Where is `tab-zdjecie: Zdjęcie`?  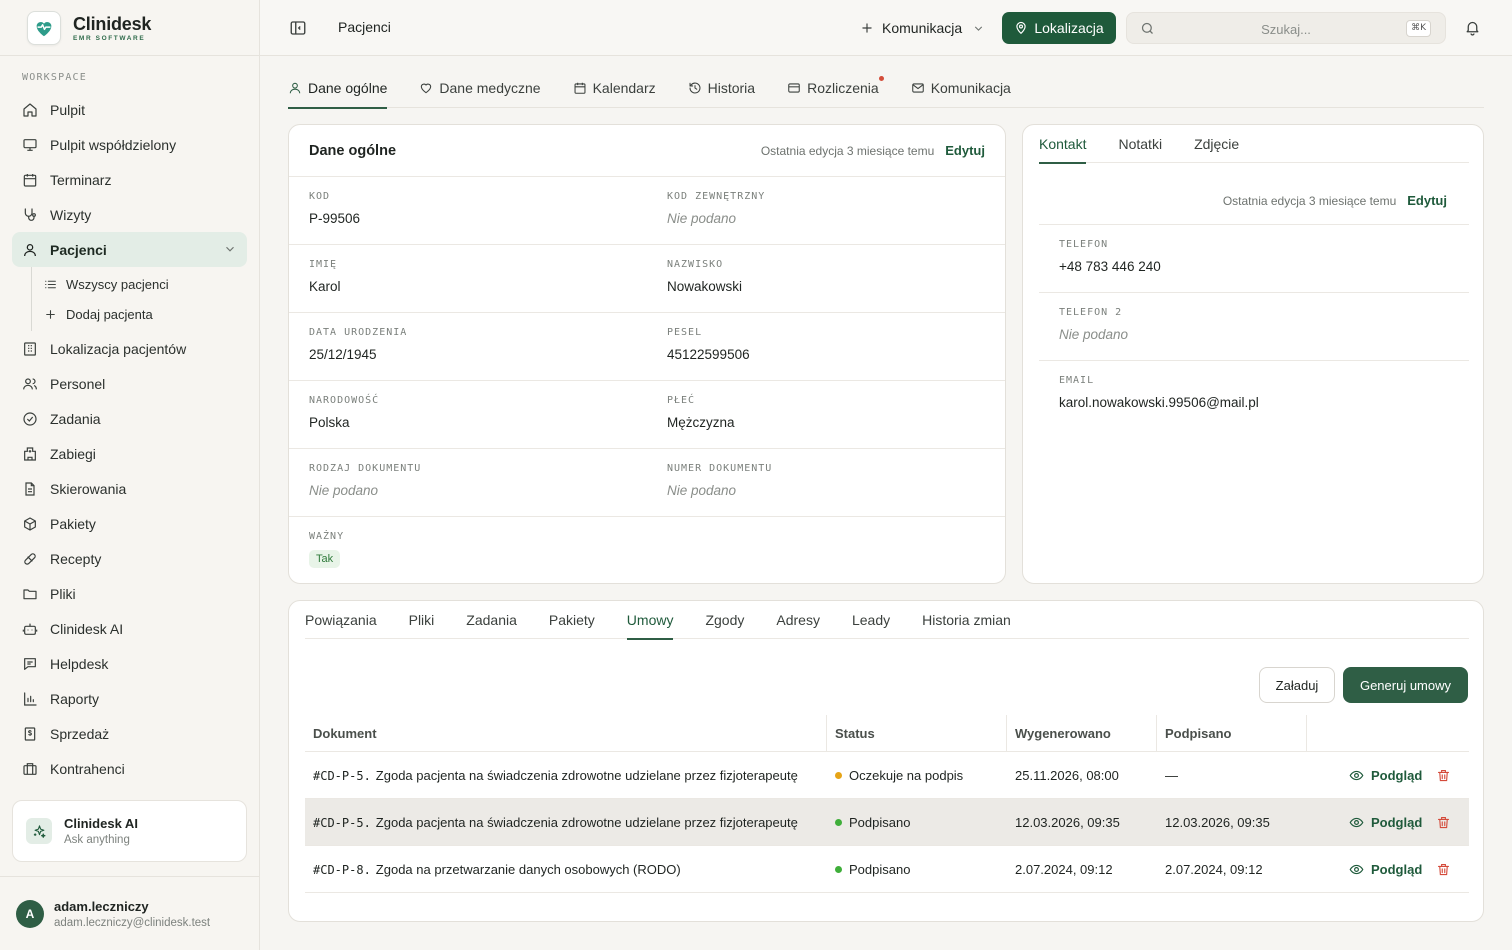
tab-zdjecie: Zdjęcie is located at coordinates (1216, 144).